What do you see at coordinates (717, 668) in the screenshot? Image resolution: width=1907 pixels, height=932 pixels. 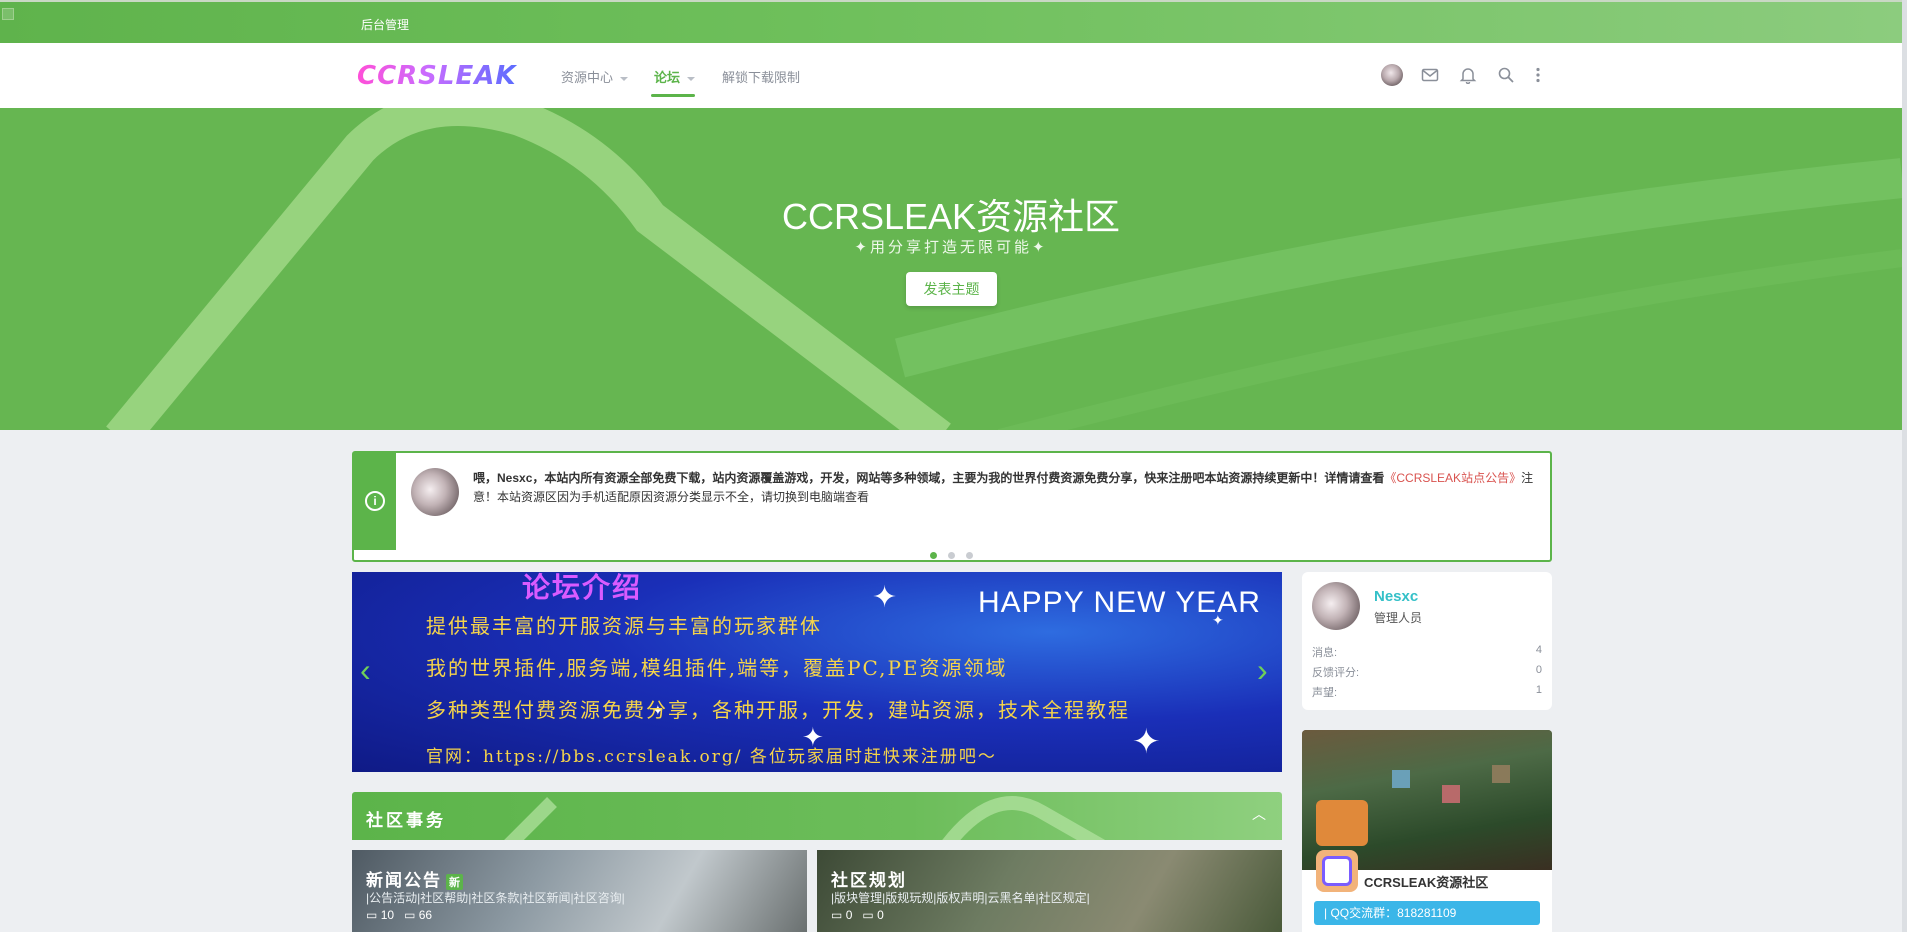 I see `banner-line: 我的世界插件,服务端,模组插件,端等，覆盖PC,PE资源领域` at bounding box center [717, 668].